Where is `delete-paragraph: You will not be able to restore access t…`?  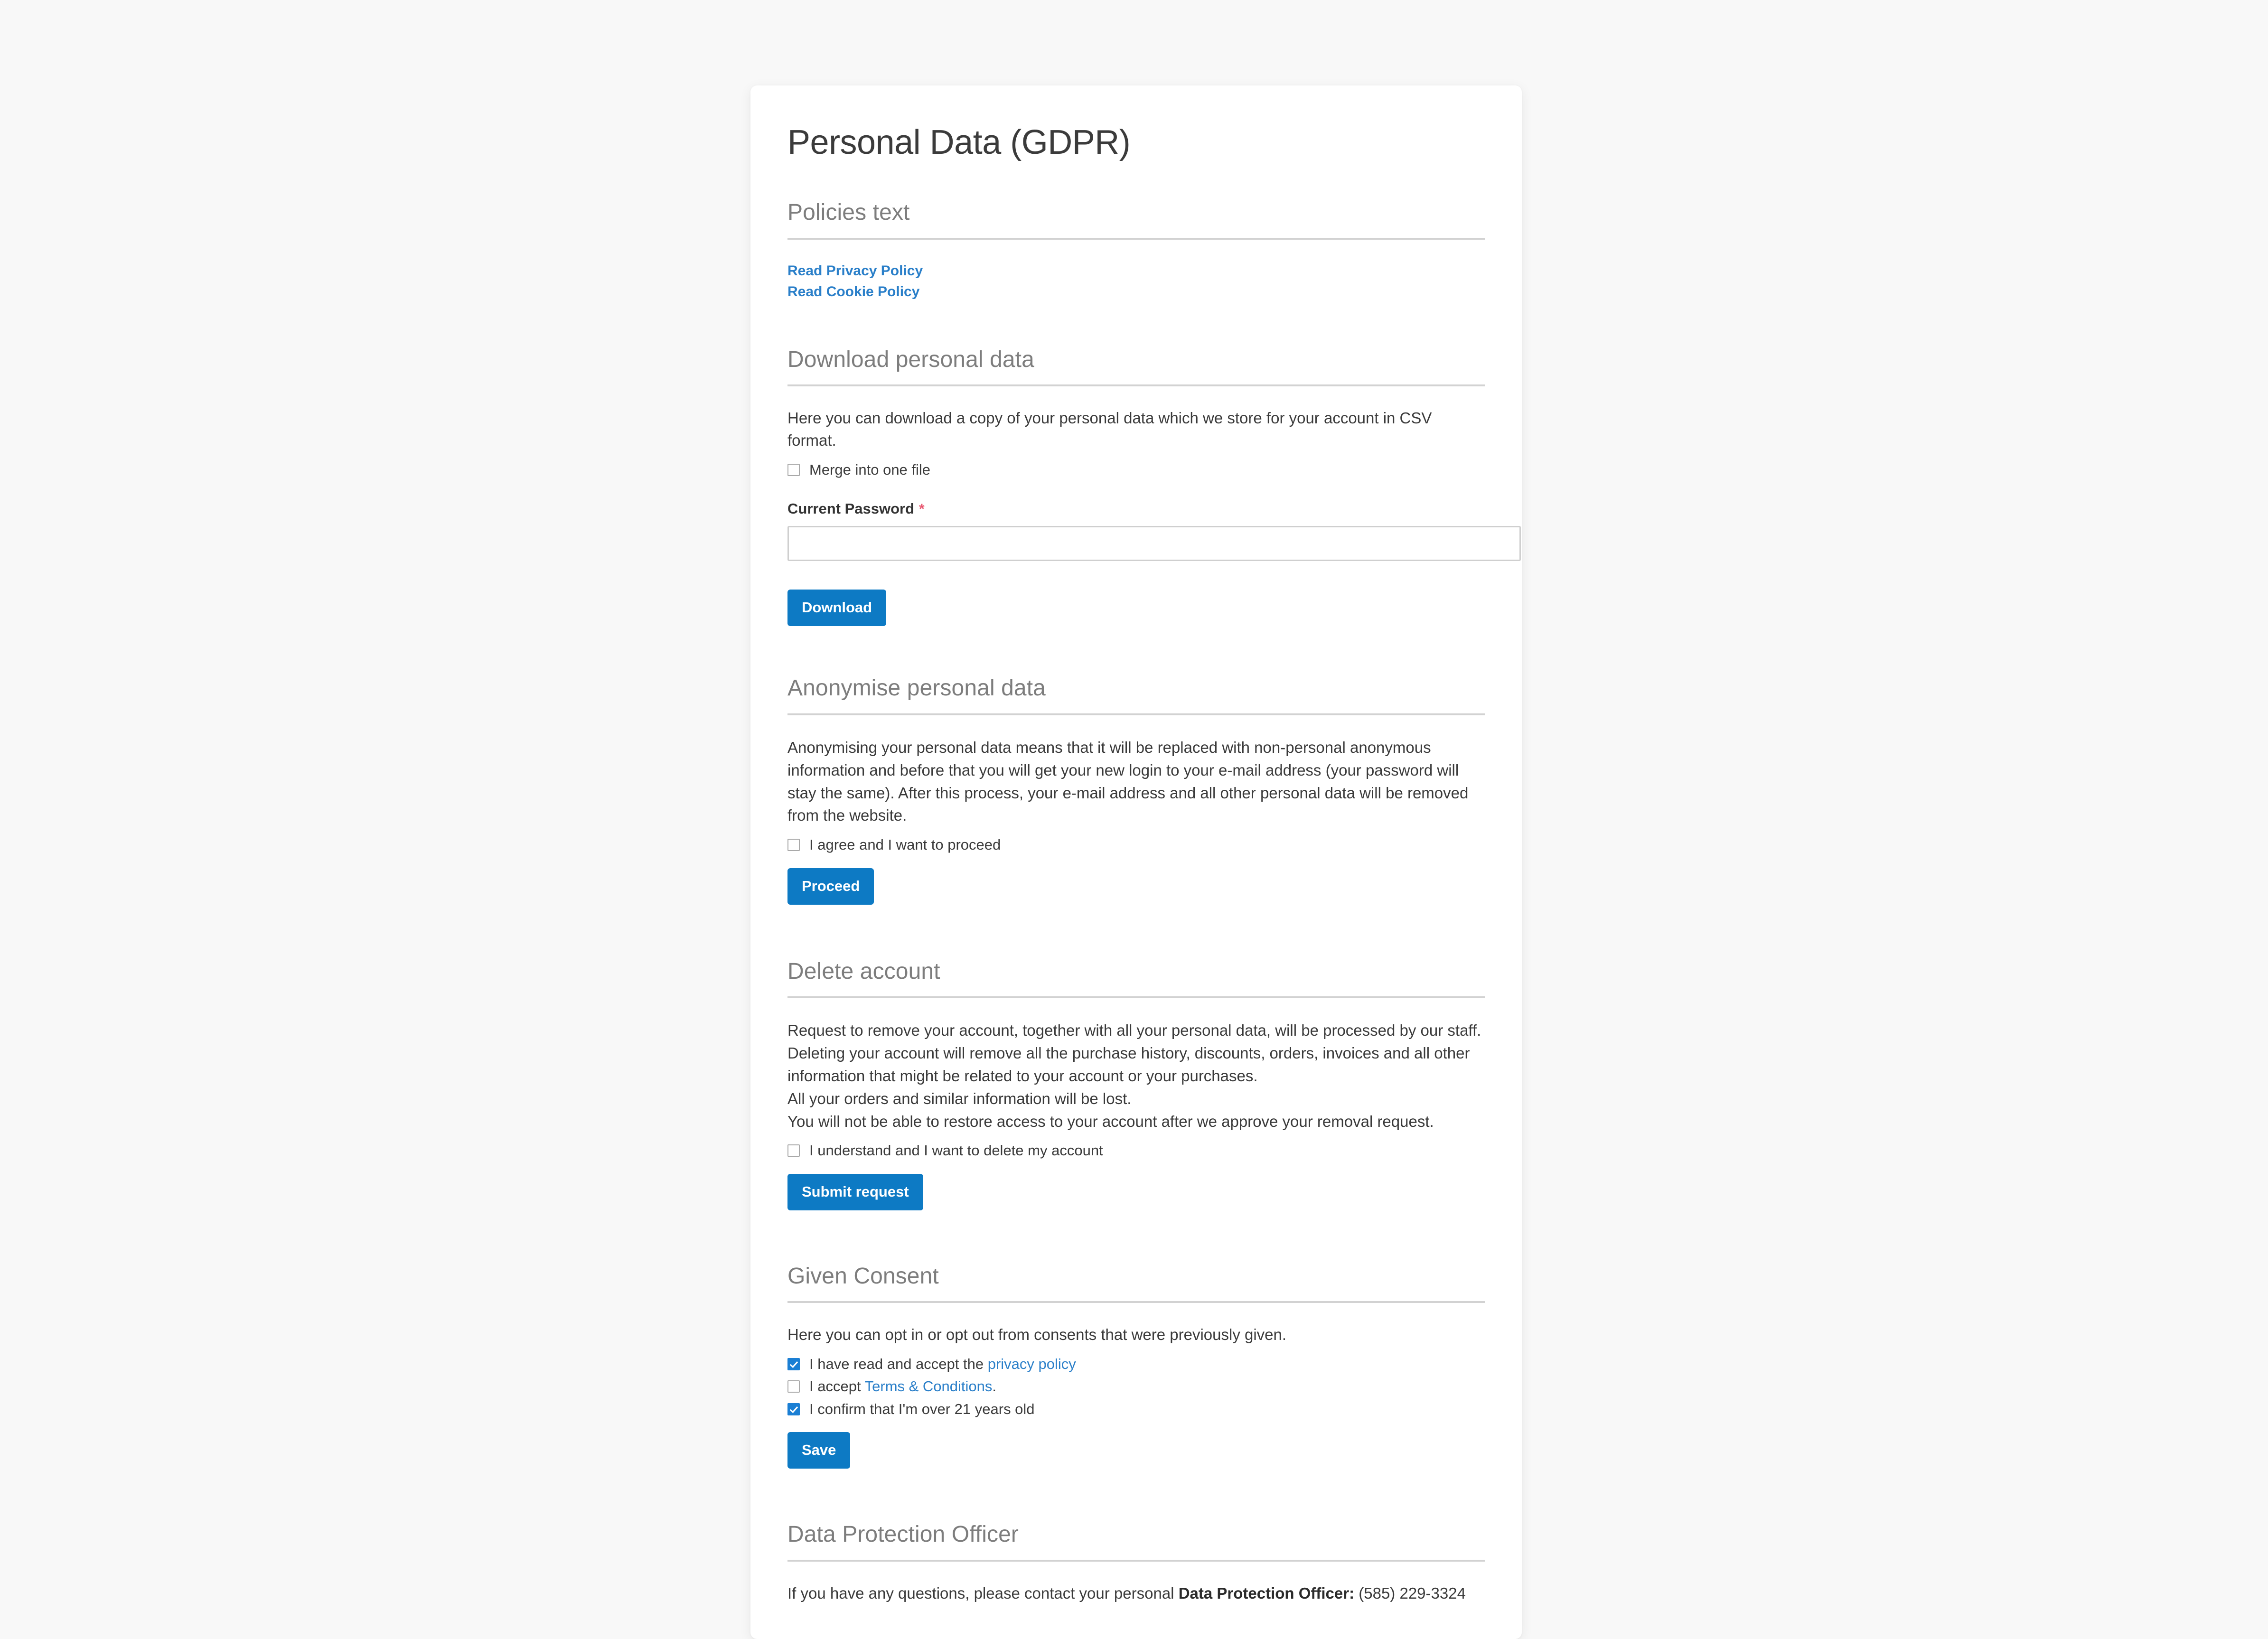
delete-paragraph: You will not be able to restore access t… is located at coordinates (1110, 1121).